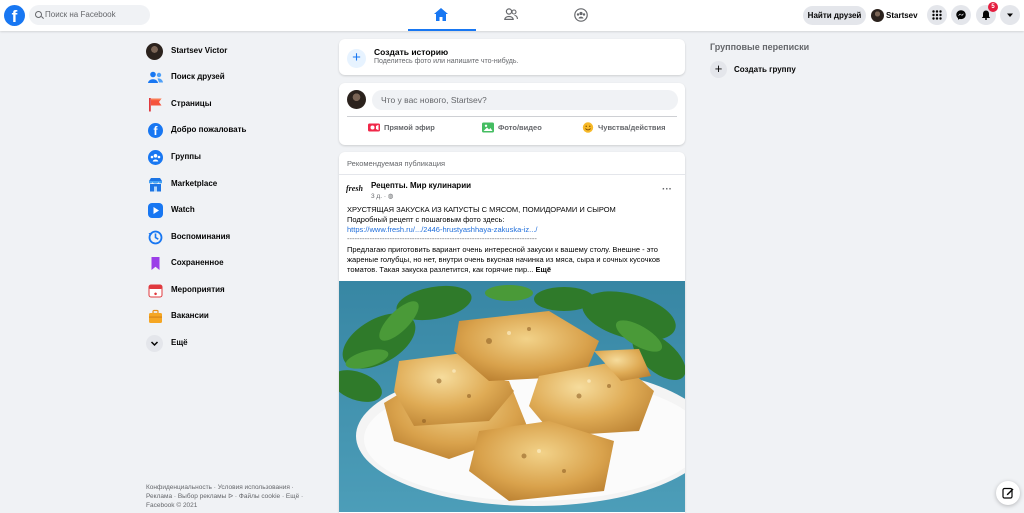 The image size is (1024, 513). Describe the element at coordinates (765, 69) in the screenshot. I see `create-group-label: Создать группу` at that location.